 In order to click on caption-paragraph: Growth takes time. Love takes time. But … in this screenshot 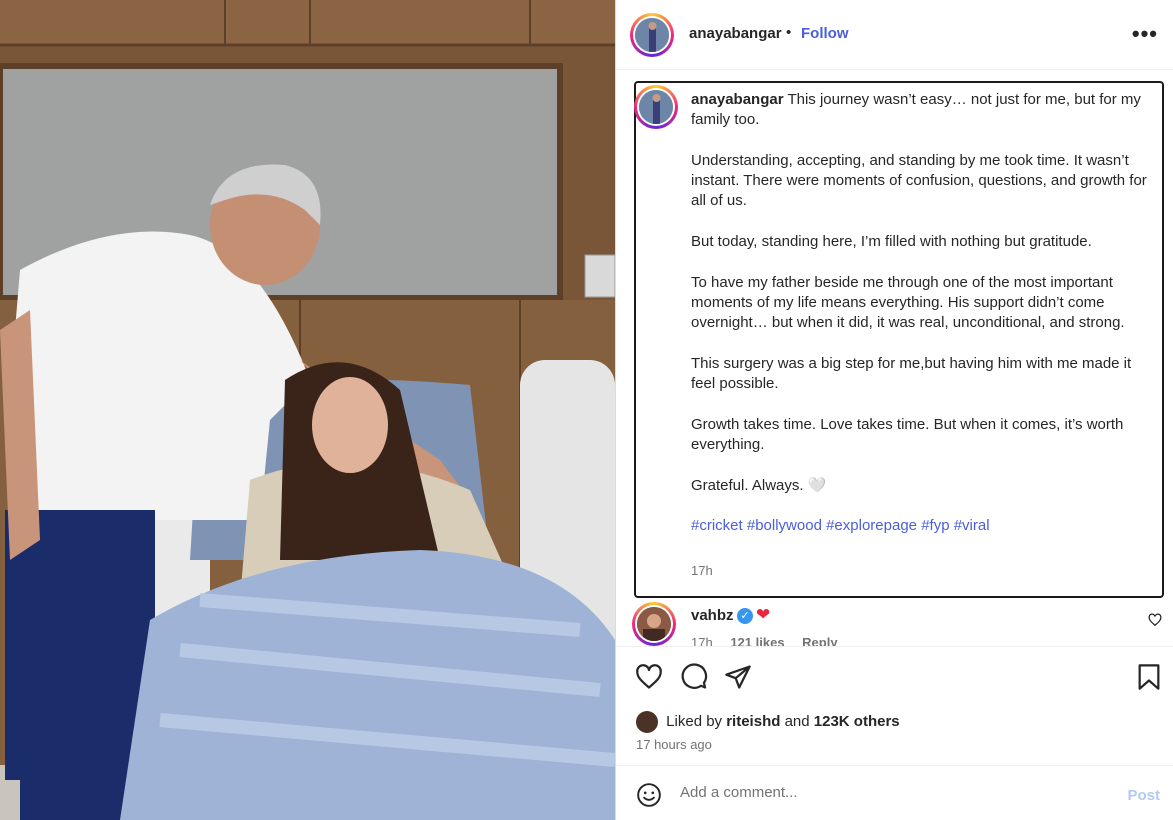, I will do `click(907, 434)`.